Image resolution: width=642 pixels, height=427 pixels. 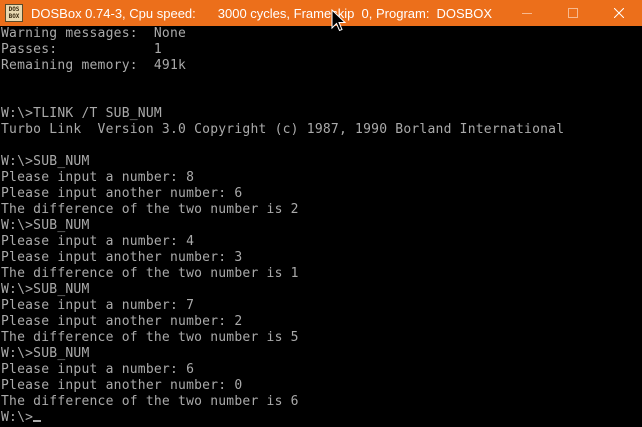 I want to click on console-line: W:\>TLINK /T SUB_NUM, so click(x=81, y=113).